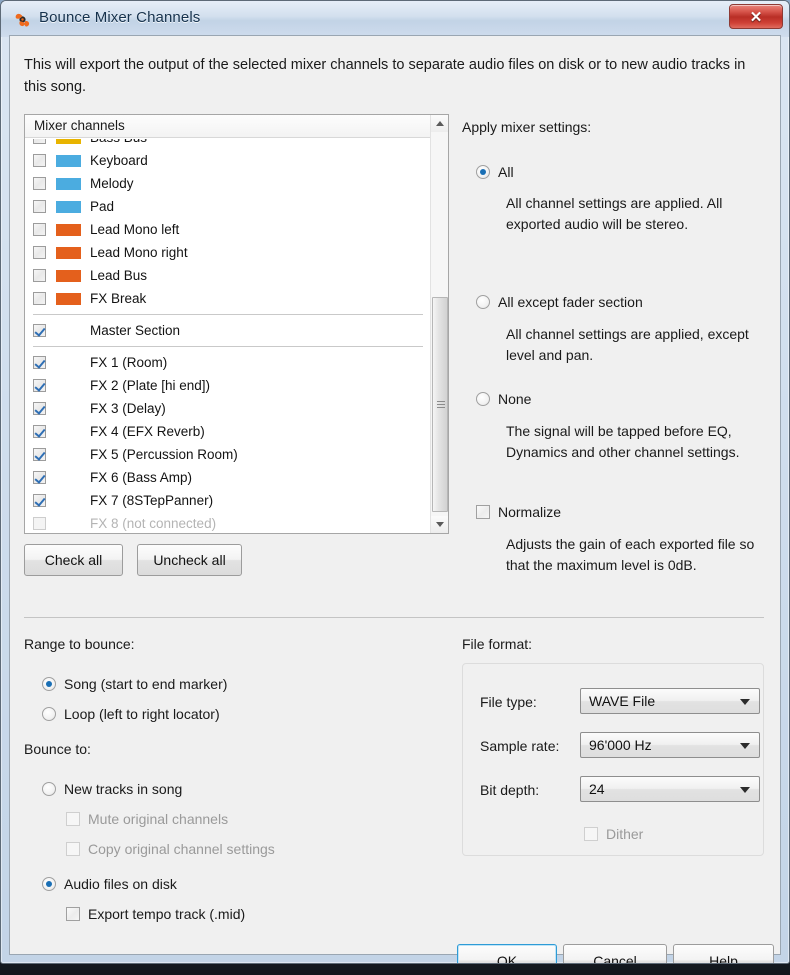 The height and width of the screenshot is (975, 790). What do you see at coordinates (167, 914) in the screenshot?
I see `checkbox-label: Export tempo track (.mid)` at bounding box center [167, 914].